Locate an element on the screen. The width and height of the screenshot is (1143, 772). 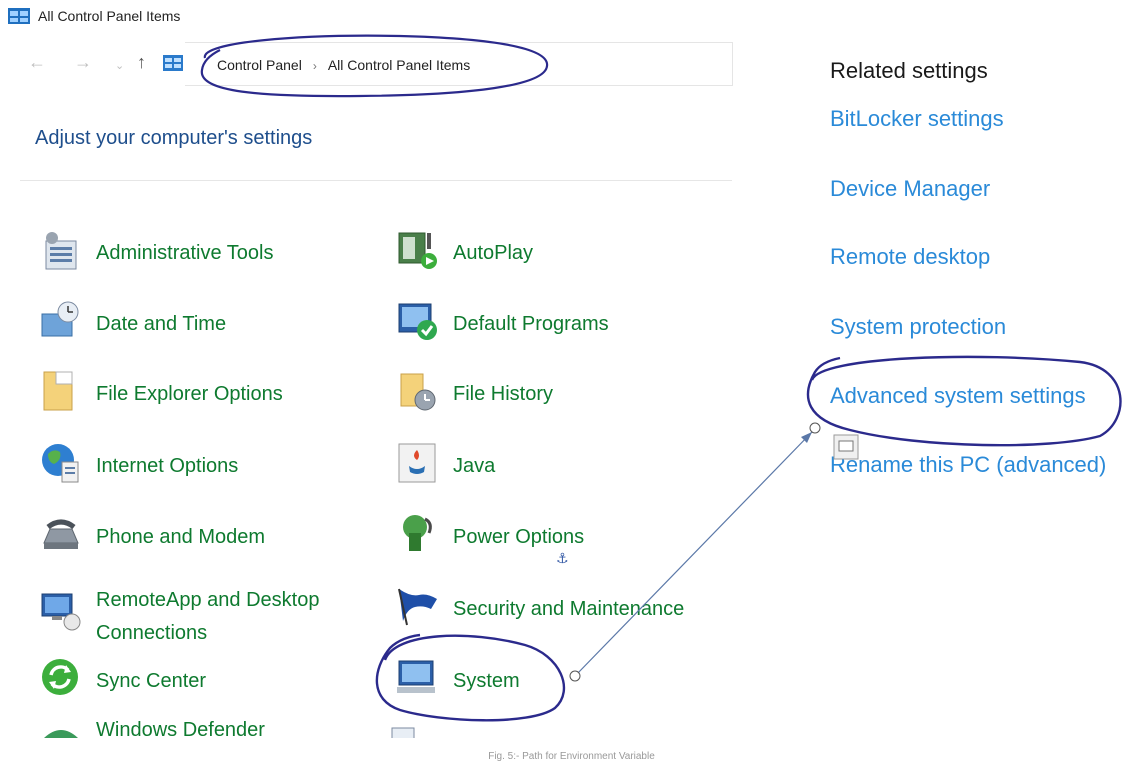
figure-caption: Fig. 5:- Path for Environment Variable is located at coordinates (571, 756).